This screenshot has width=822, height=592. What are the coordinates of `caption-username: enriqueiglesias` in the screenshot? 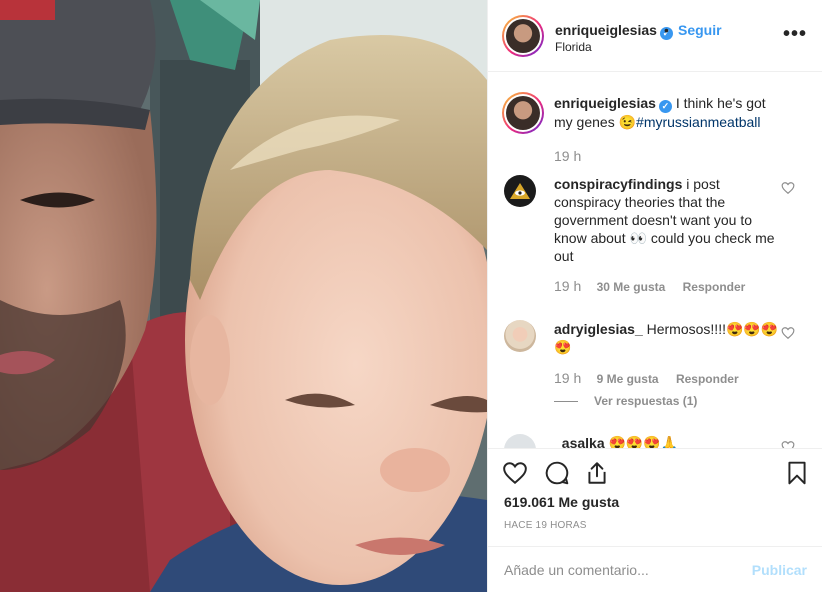 It's located at (605, 103).